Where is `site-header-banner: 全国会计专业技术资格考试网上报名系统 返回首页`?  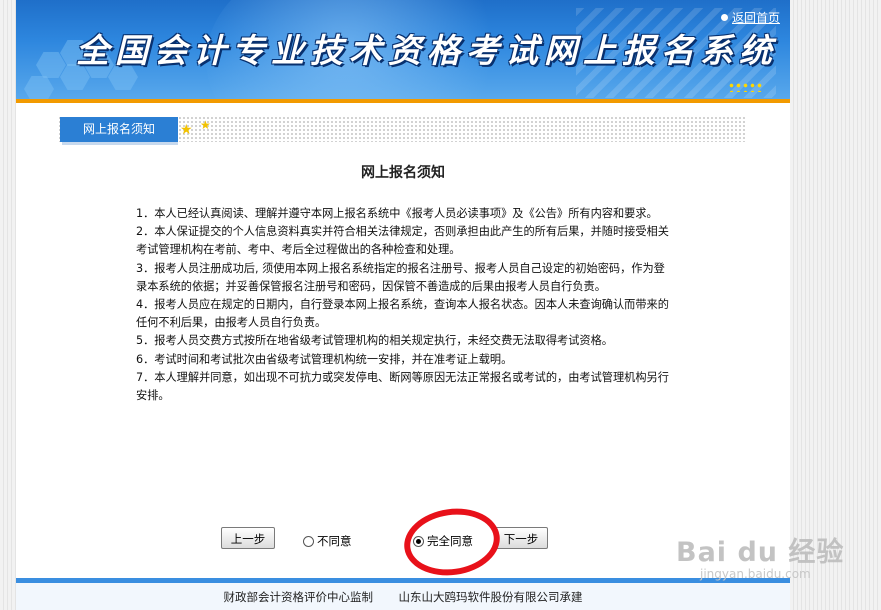
site-header-banner: 全国会计专业技术资格考试网上报名系统 返回首页 is located at coordinates (403, 49).